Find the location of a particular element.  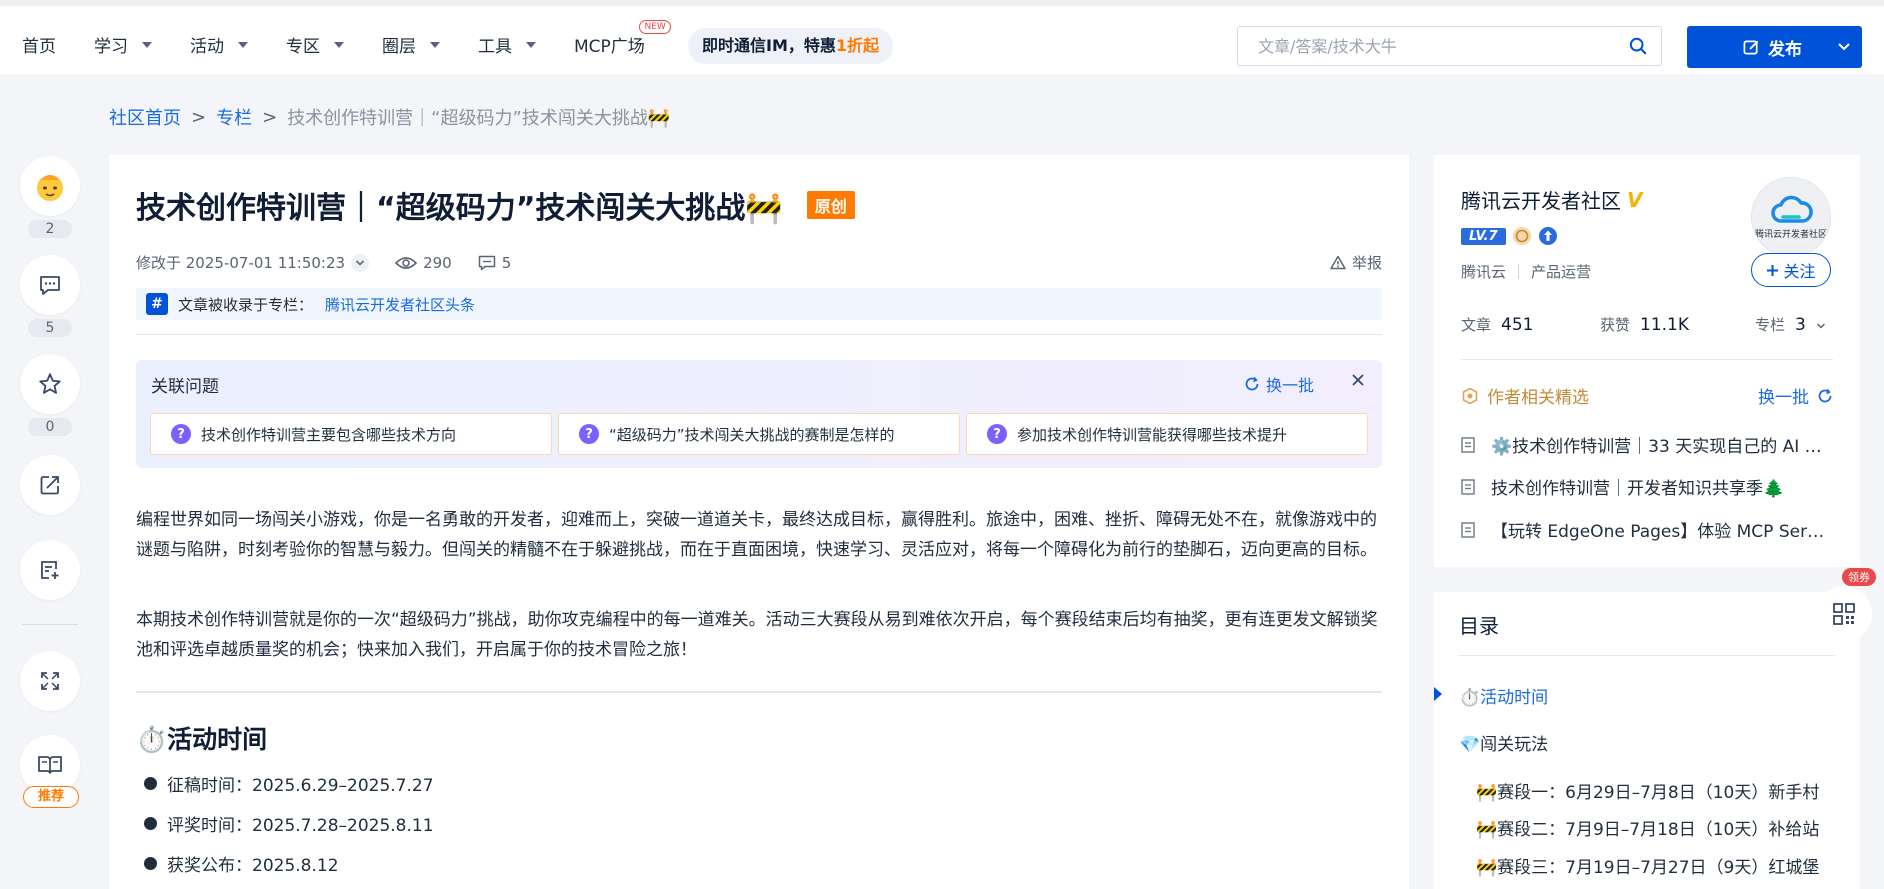

nav-item-home: 首页 is located at coordinates (39, 44).